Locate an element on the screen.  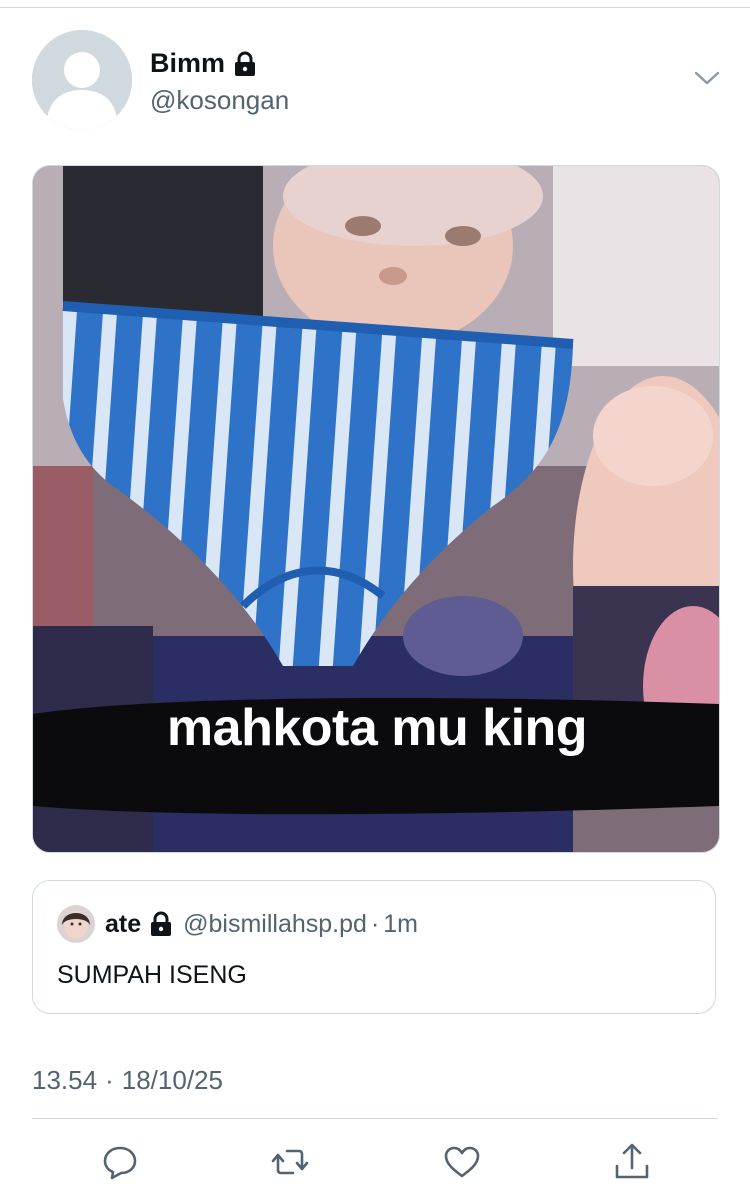
quoted-author-avatar is located at coordinates (76, 924).